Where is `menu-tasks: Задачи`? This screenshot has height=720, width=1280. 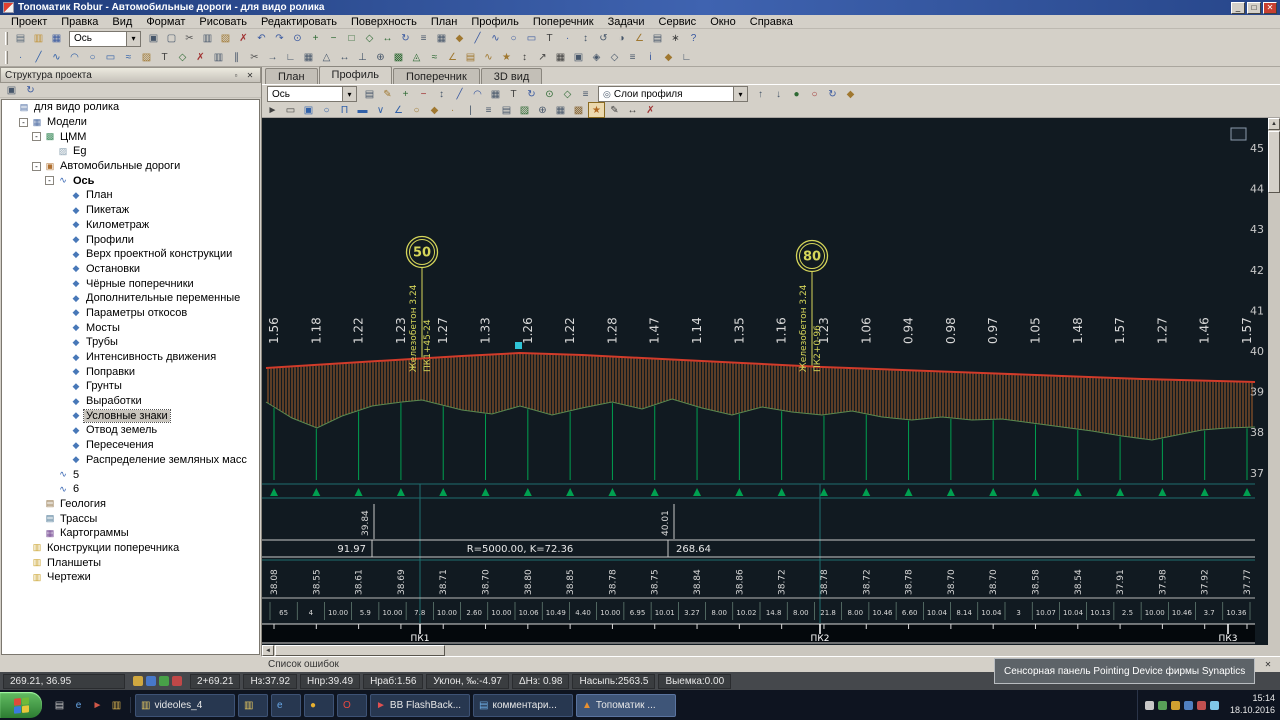
menu-tasks: Задачи is located at coordinates (626, 22).